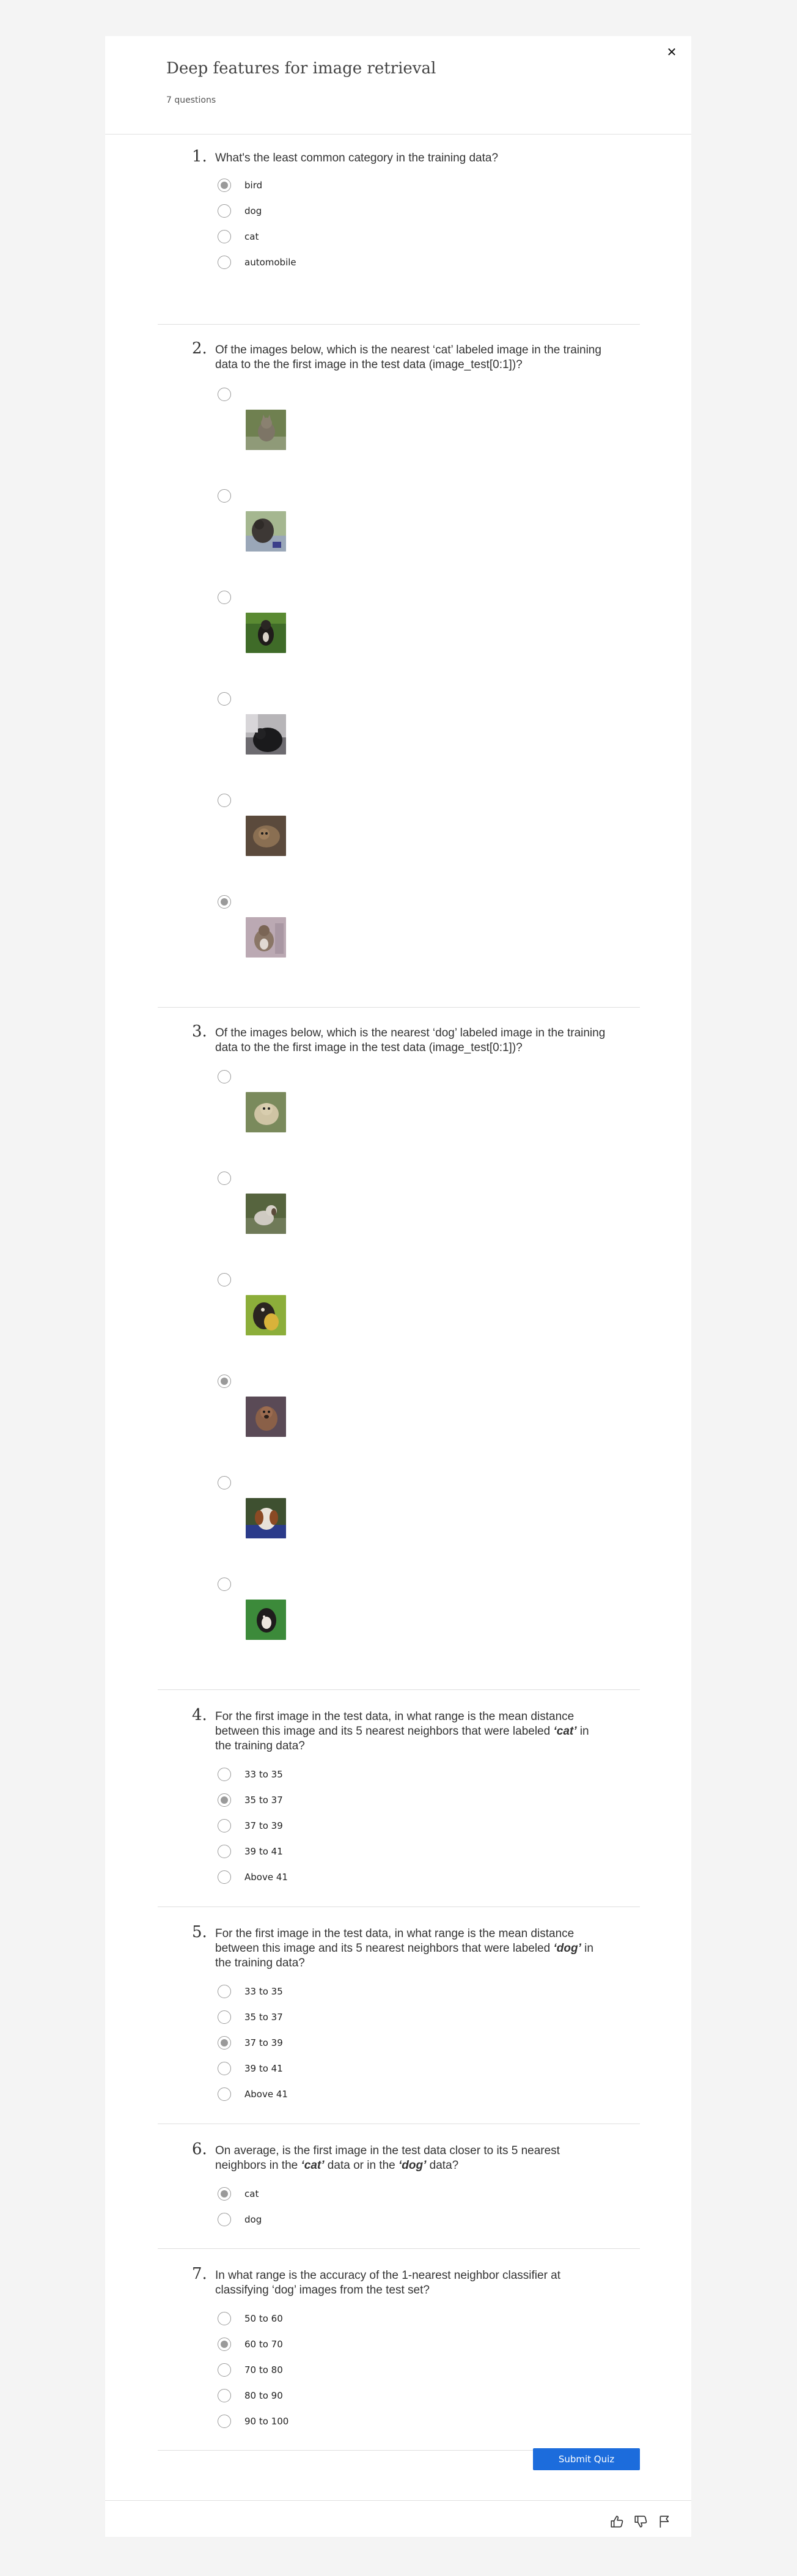  What do you see at coordinates (270, 262) in the screenshot?
I see `option-label: automobile` at bounding box center [270, 262].